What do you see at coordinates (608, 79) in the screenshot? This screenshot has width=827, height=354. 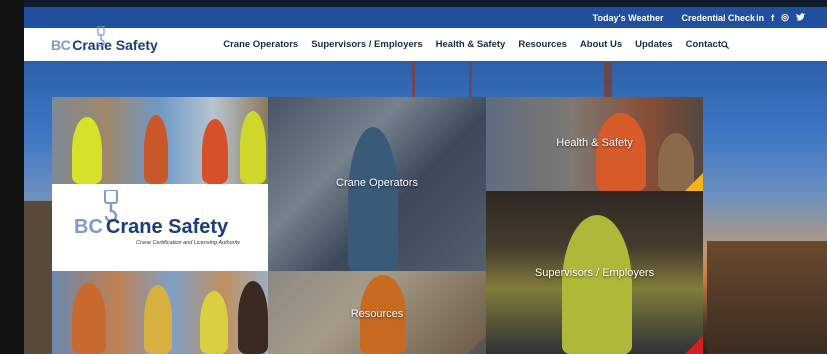 I see `crane-mast` at bounding box center [608, 79].